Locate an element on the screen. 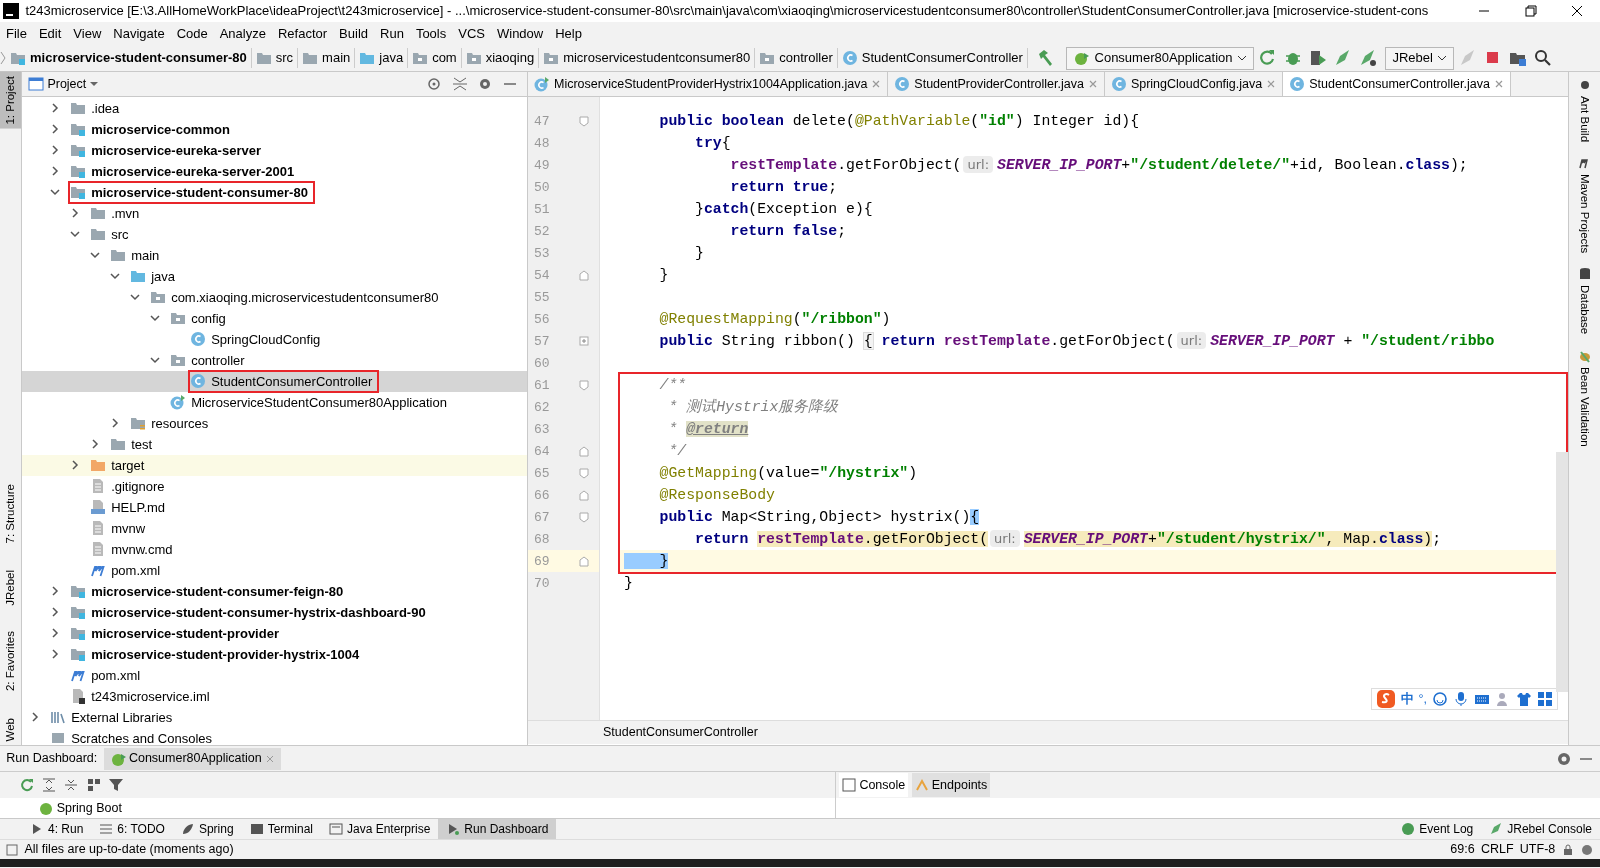 The width and height of the screenshot is (1600, 868). tree-item: microservice-student-consumer-hystrix-dashboard-90 is located at coordinates (250, 612).